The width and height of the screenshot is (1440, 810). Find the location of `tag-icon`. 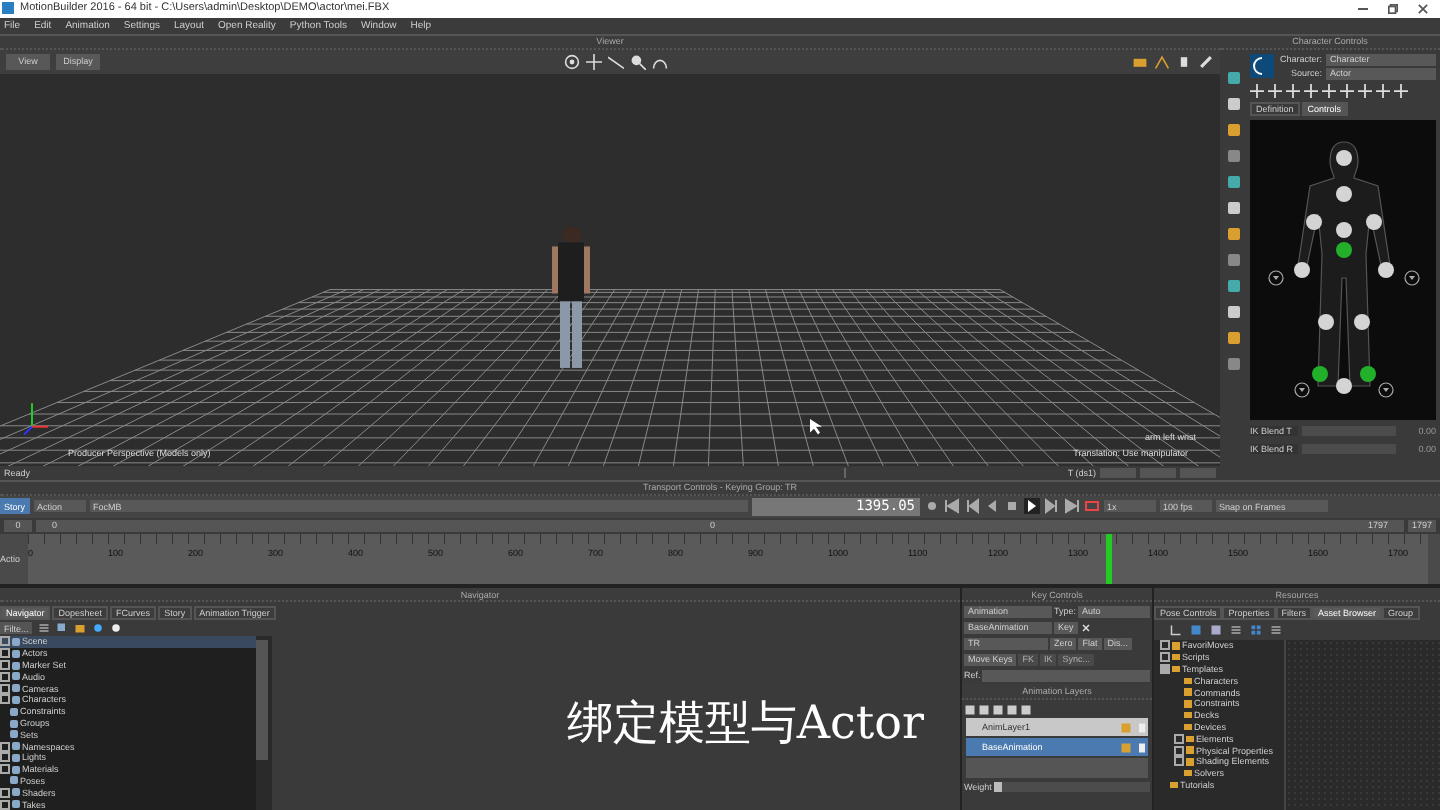

tag-icon is located at coordinates (62, 628).